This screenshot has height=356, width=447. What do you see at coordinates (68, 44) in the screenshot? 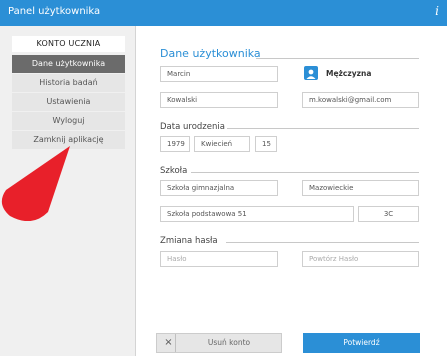
I see `account-header: KONTO UCZNIA` at bounding box center [68, 44].